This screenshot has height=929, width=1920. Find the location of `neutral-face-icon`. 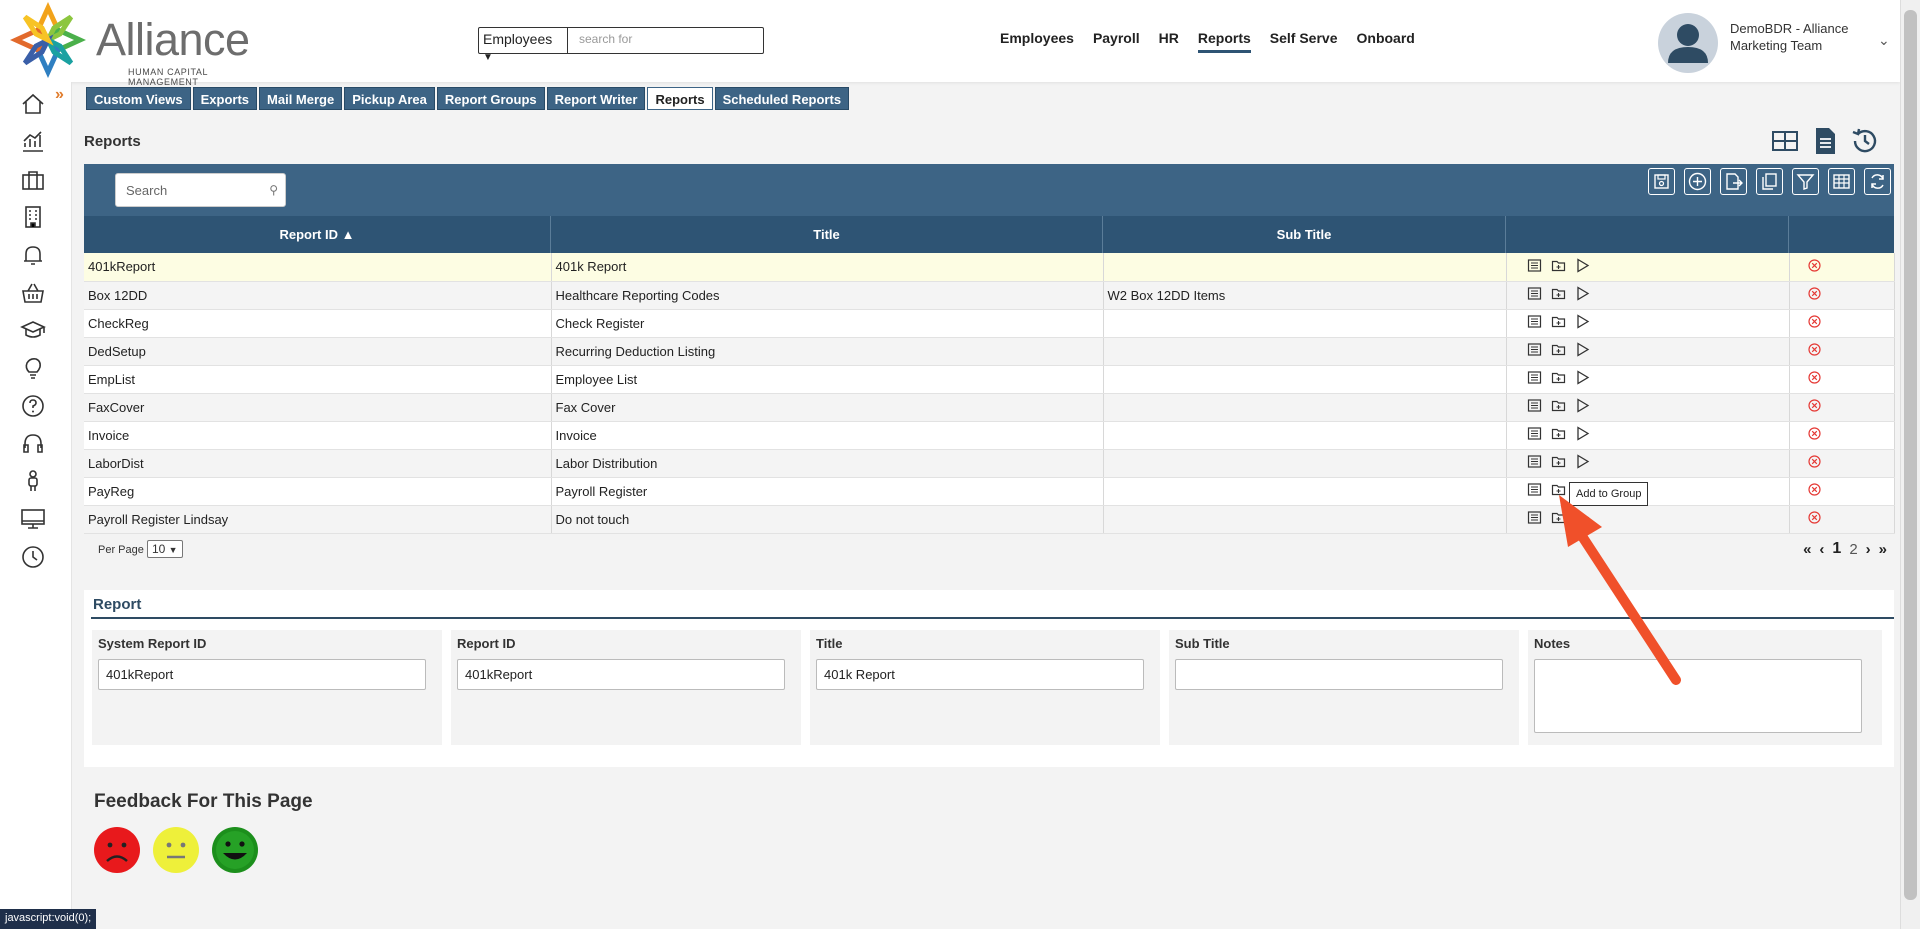

neutral-face-icon is located at coordinates (176, 850).